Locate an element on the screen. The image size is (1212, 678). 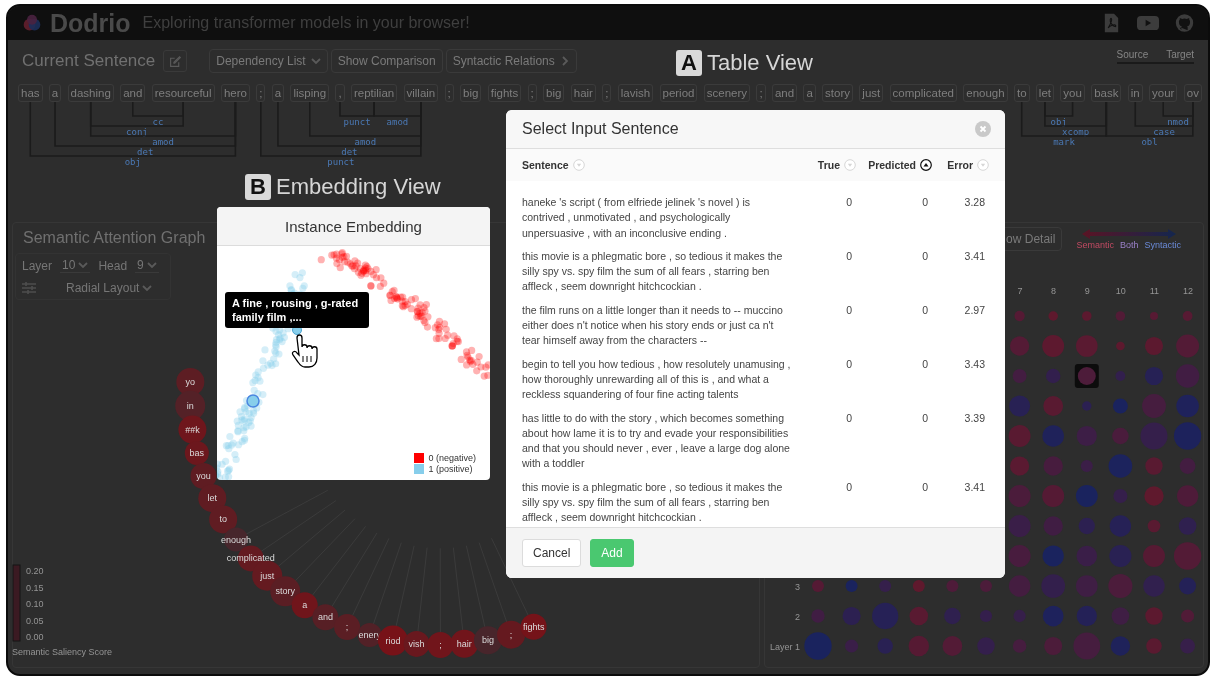
token-chip: let is located at coordinates (1044, 93).